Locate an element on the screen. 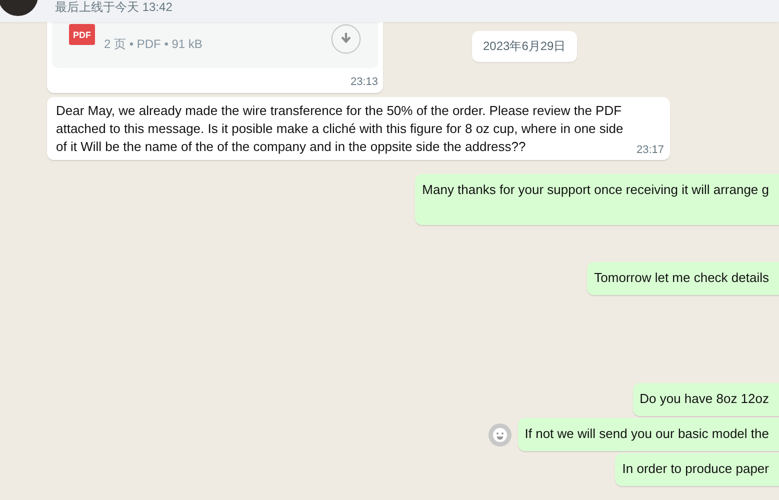 The width and height of the screenshot is (779, 500). file-card: PDF 2 页 • PDF • 91 kB is located at coordinates (215, 45).